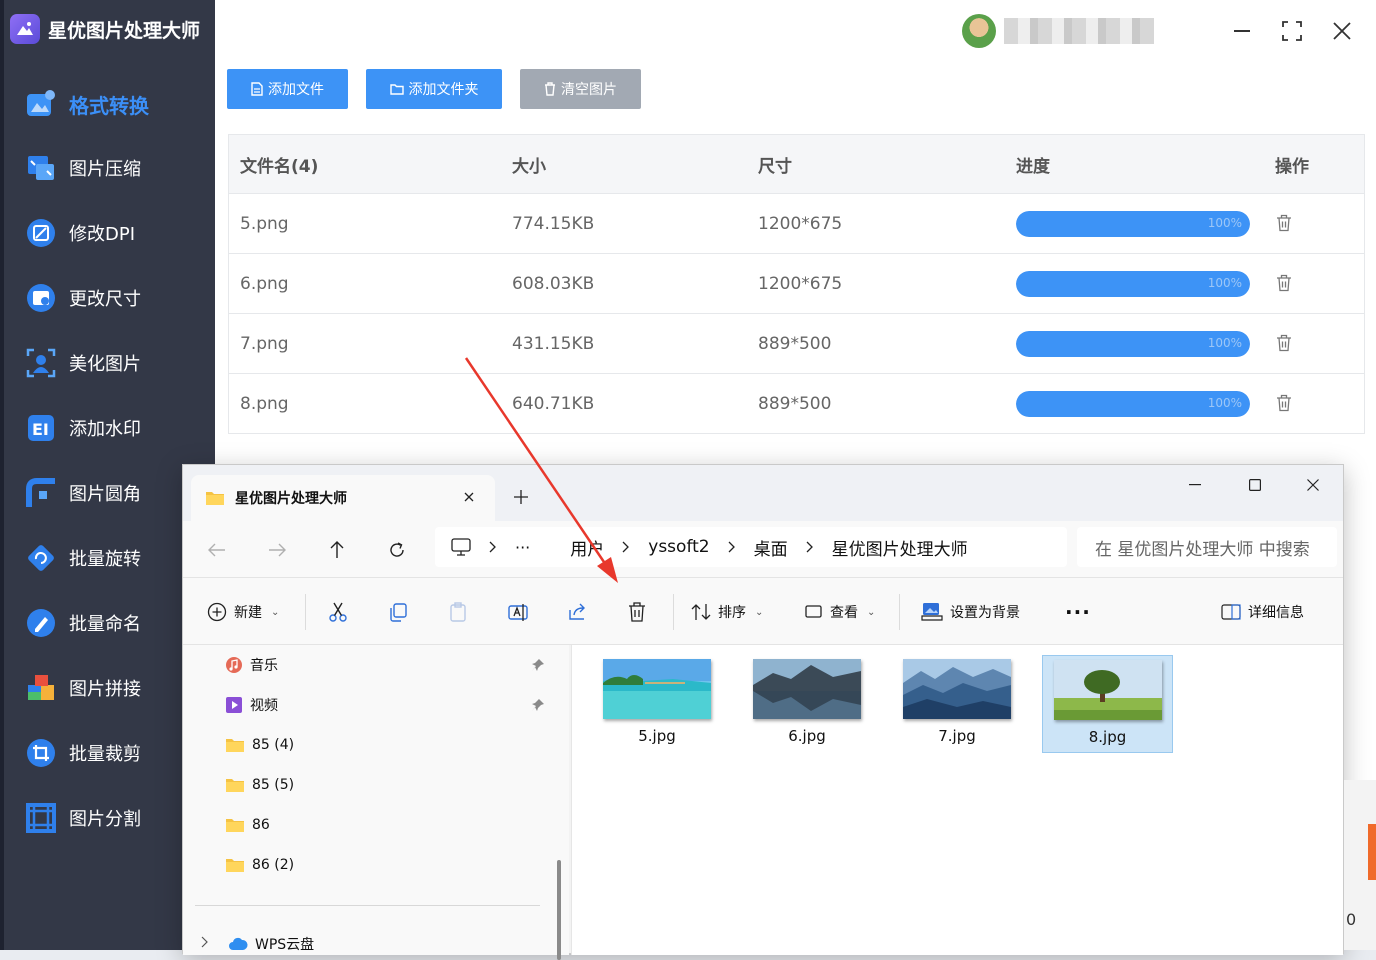 This screenshot has width=1376, height=960. I want to click on beautify-icon, so click(41, 363).